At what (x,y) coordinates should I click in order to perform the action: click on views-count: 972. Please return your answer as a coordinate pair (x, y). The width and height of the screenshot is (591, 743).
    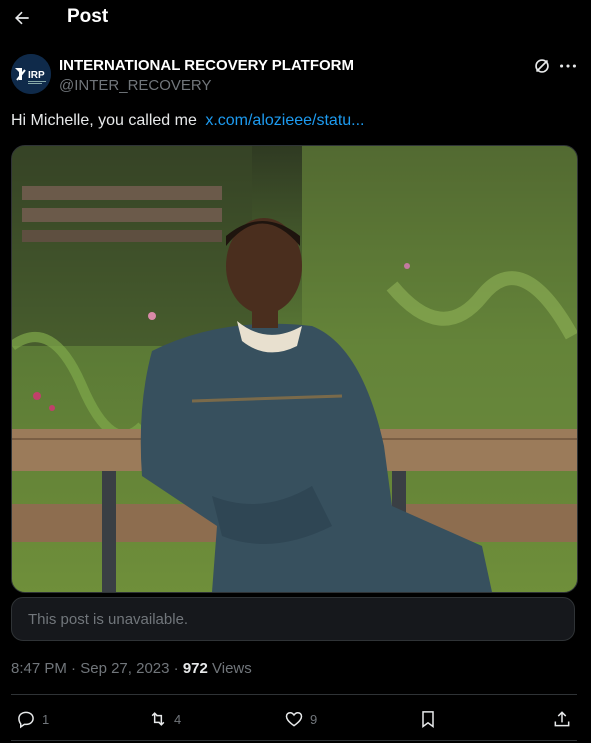
    Looking at the image, I should click on (195, 668).